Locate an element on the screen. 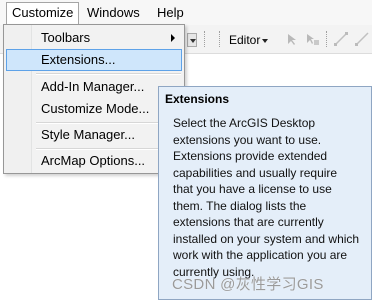  watermark: CSDN @灰性学习GIS is located at coordinates (248, 284).